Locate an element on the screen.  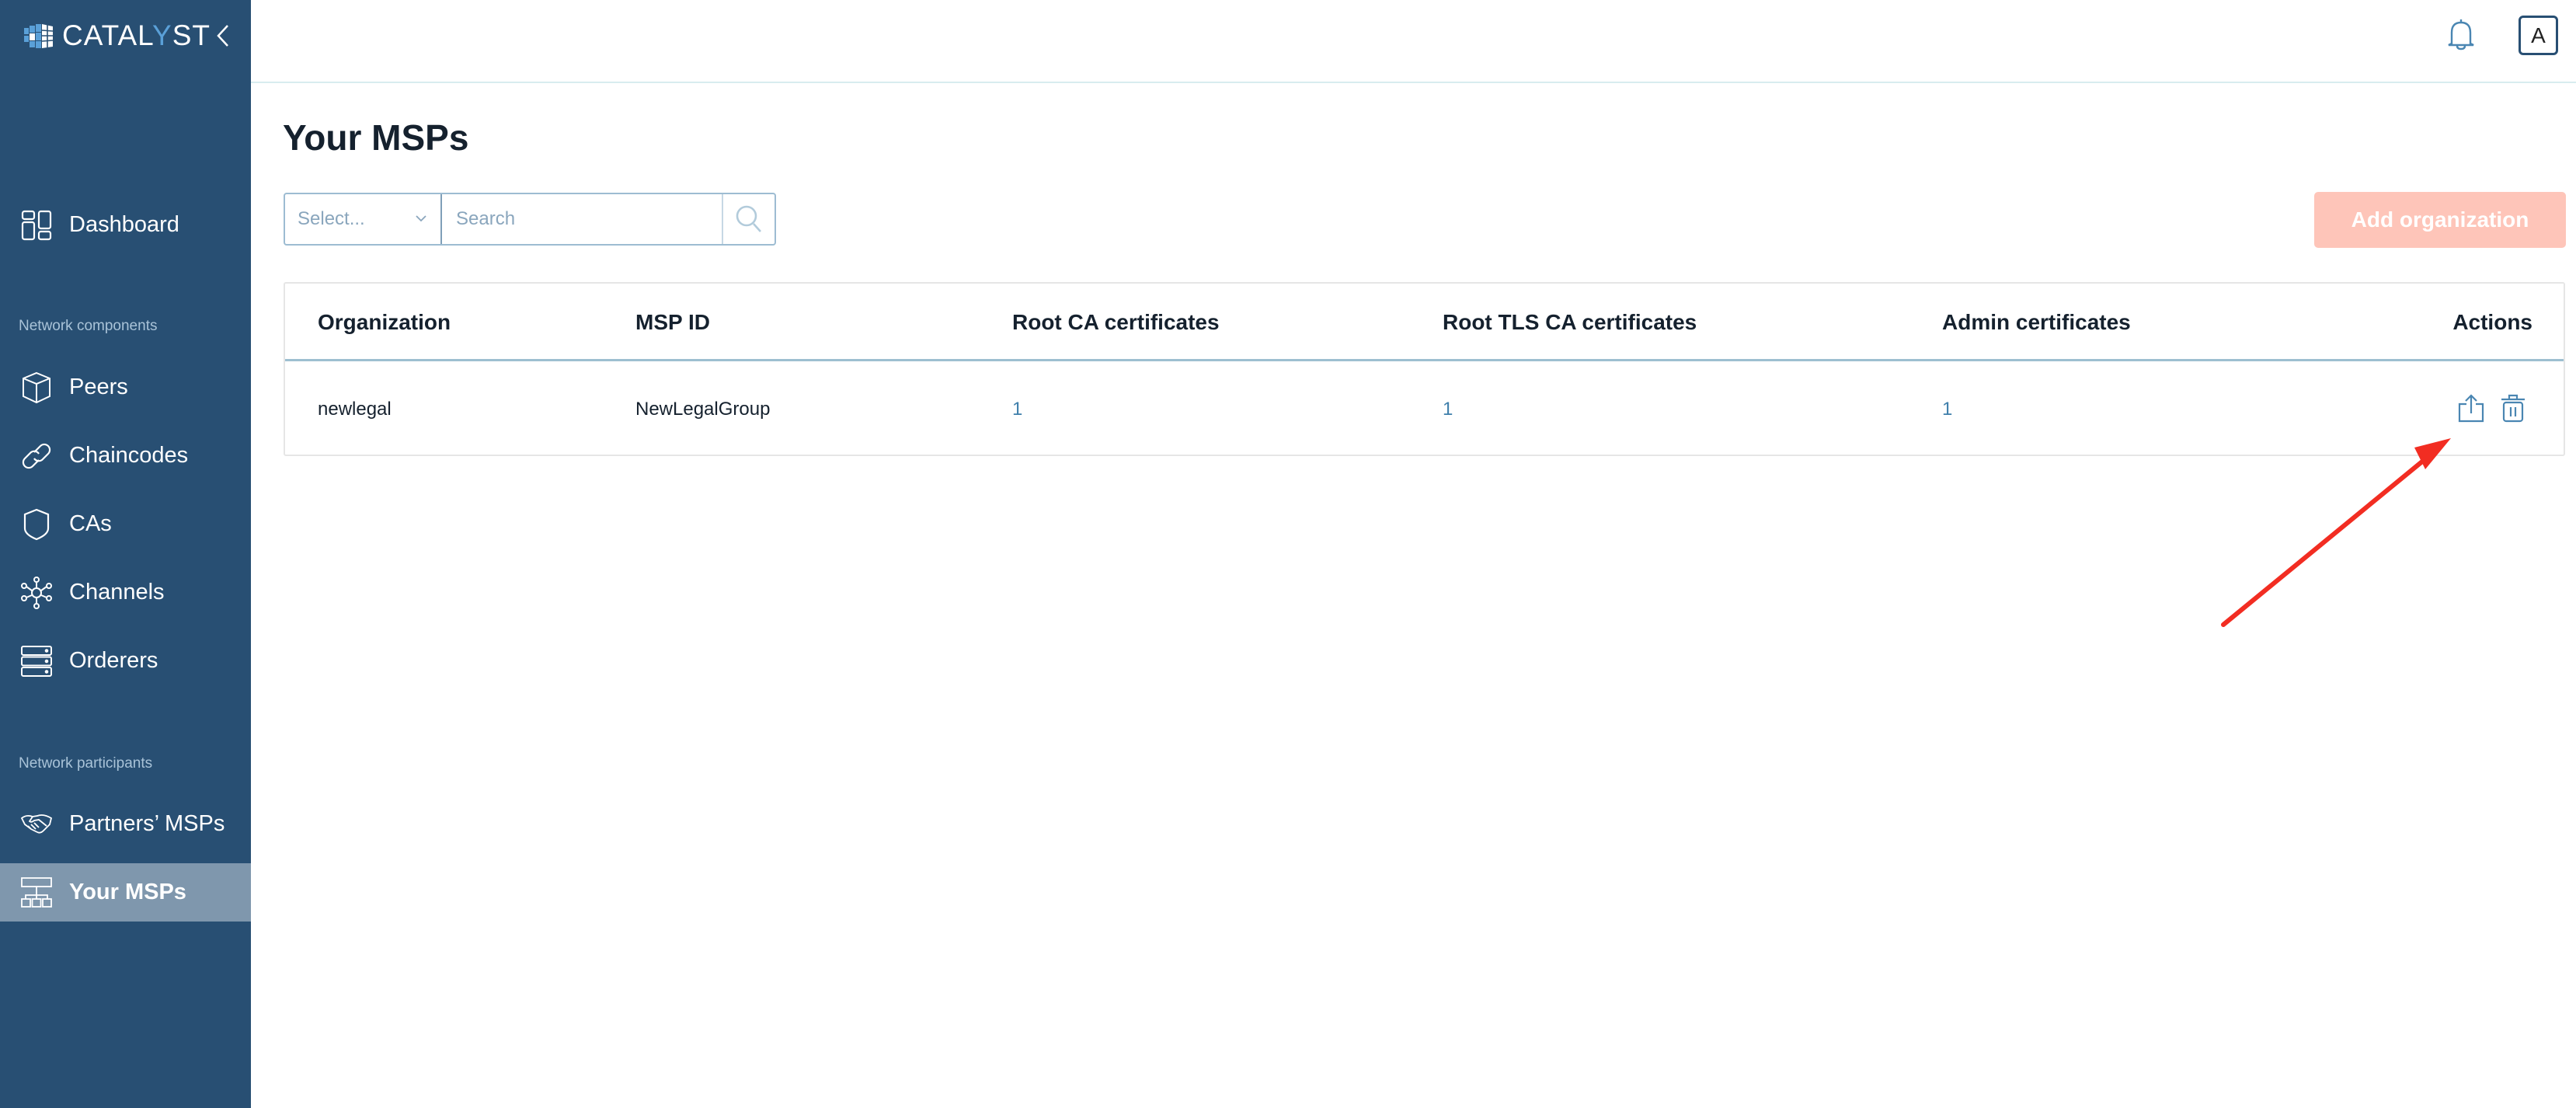
export-button is located at coordinates (2471, 408).